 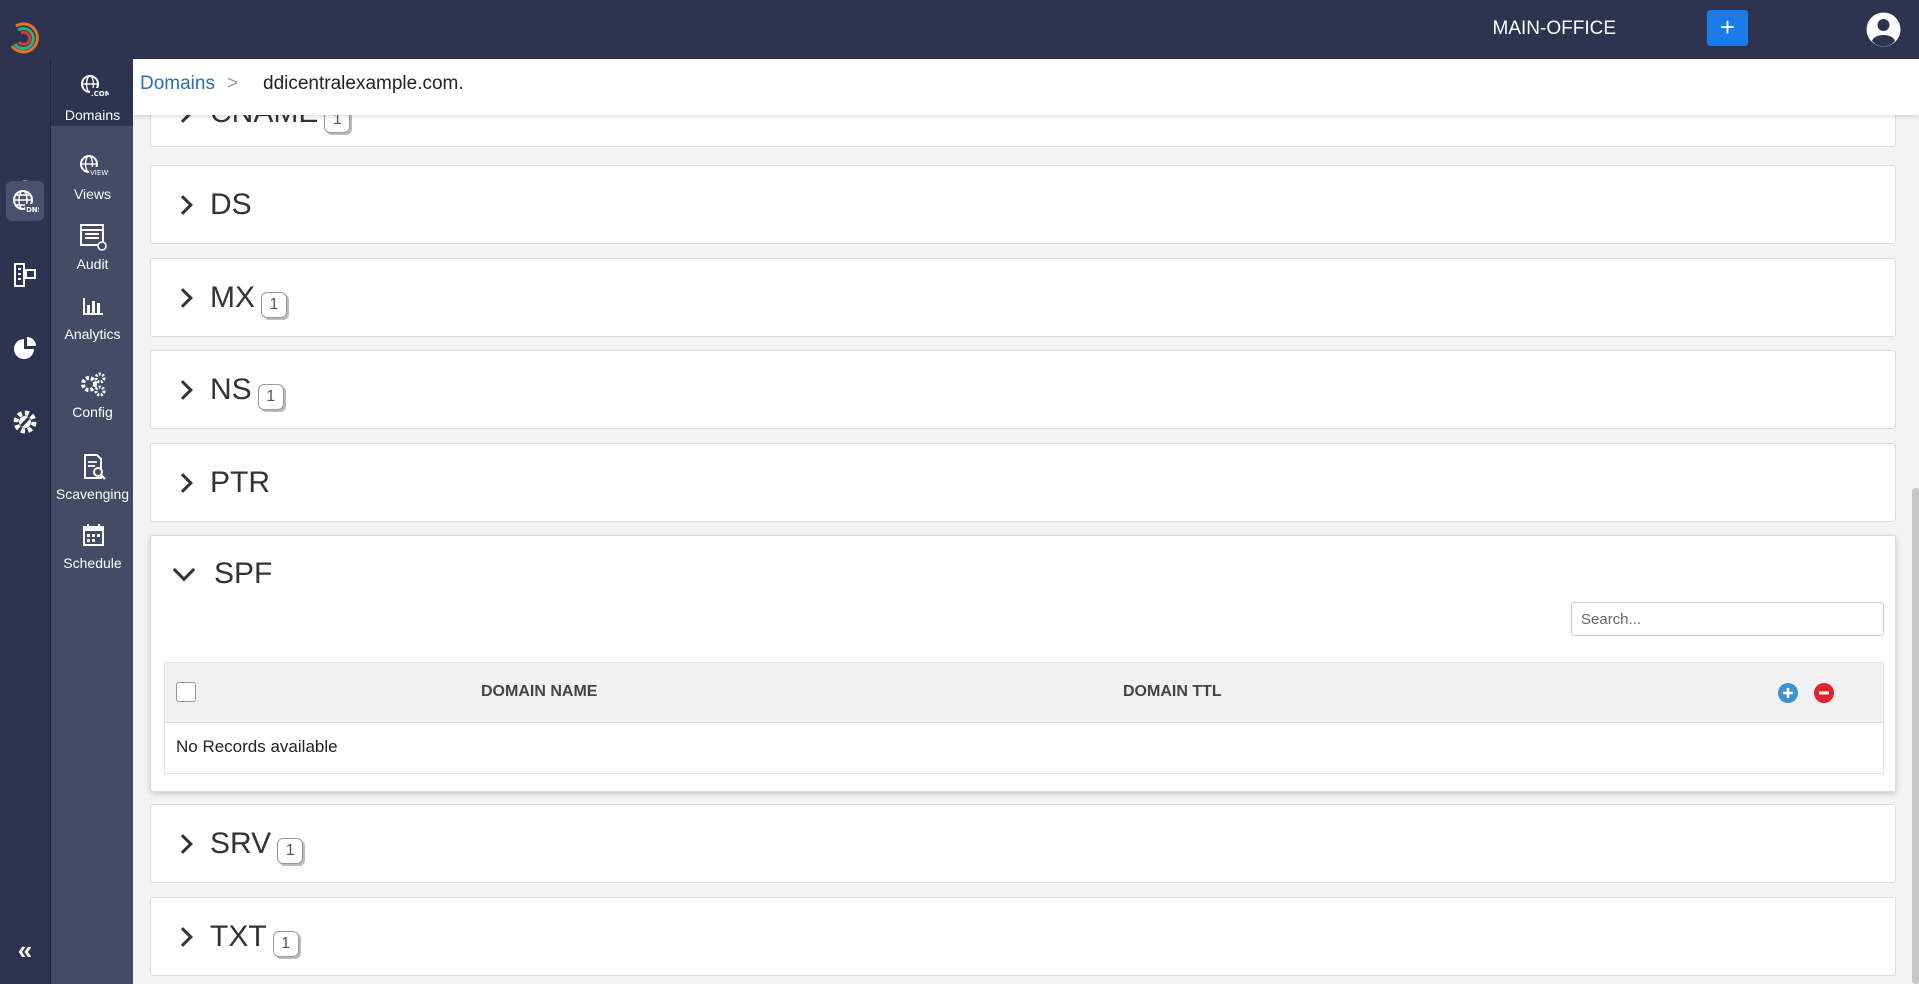 What do you see at coordinates (92, 194) in the screenshot?
I see `submenu-label: Views` at bounding box center [92, 194].